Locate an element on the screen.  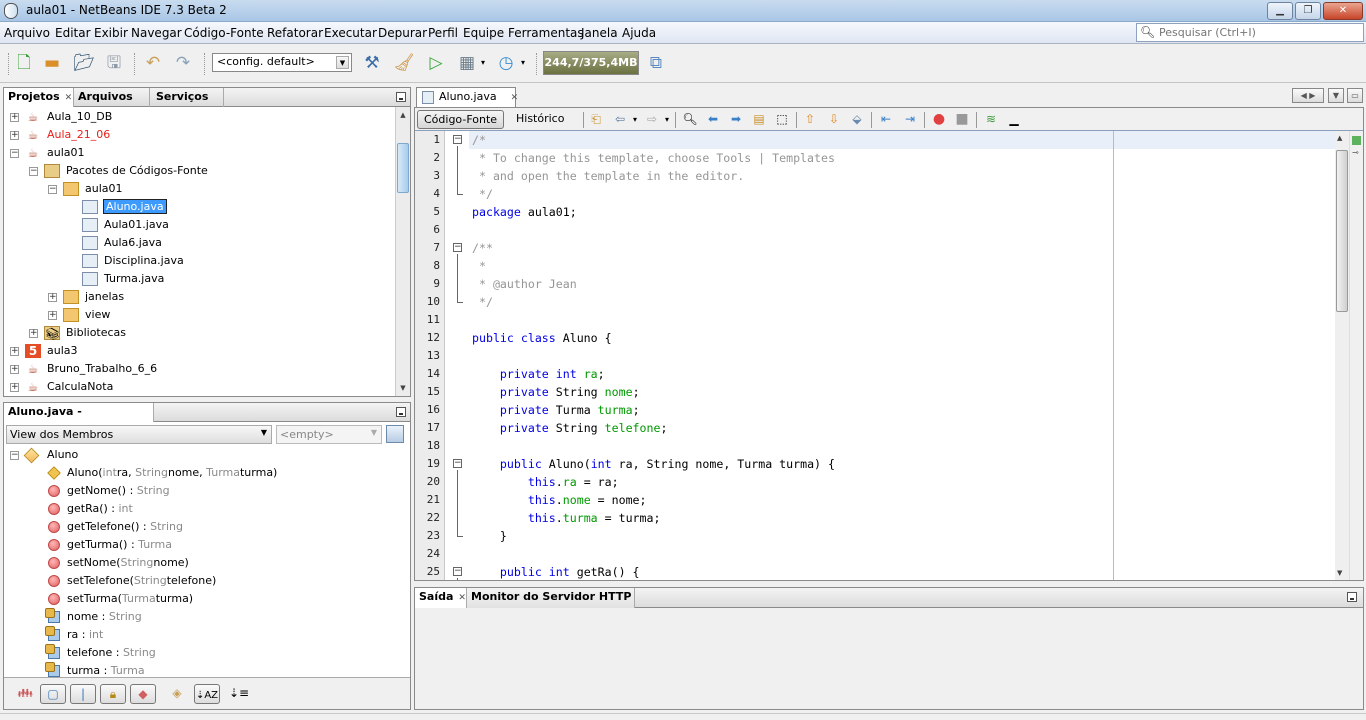
comment-button: ≋ is located at coordinates (991, 119).